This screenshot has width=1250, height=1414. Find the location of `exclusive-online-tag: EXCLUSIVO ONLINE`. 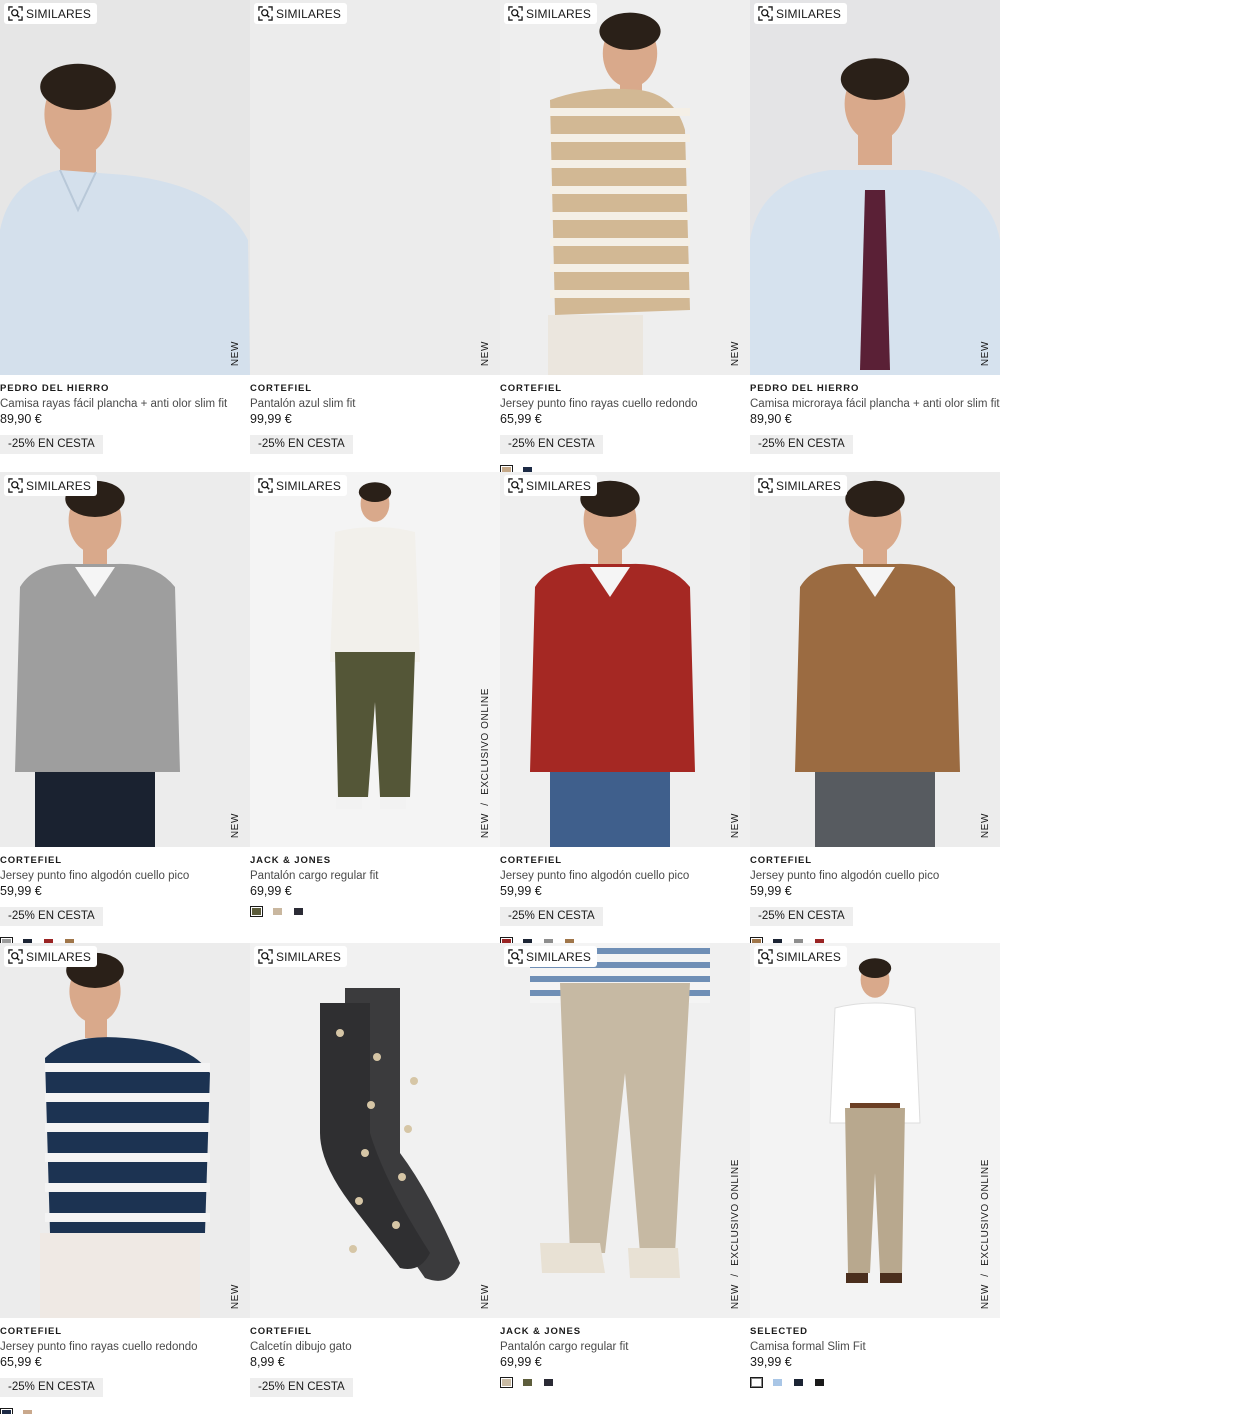

exclusive-online-tag: EXCLUSIVO ONLINE is located at coordinates (985, 1212).